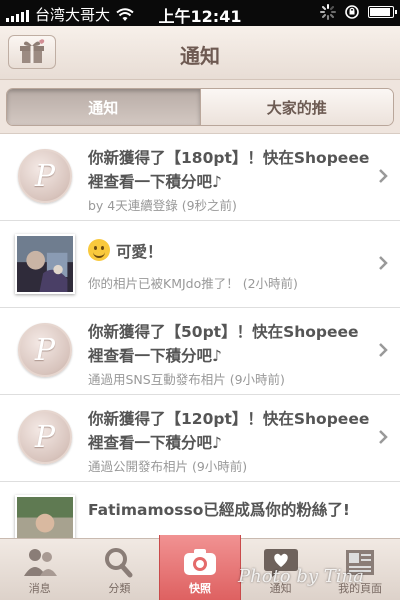 This screenshot has width=400, height=600. I want to click on notification-detail: 你的相片已被KMJdo推了！ (2小時前), so click(193, 283).